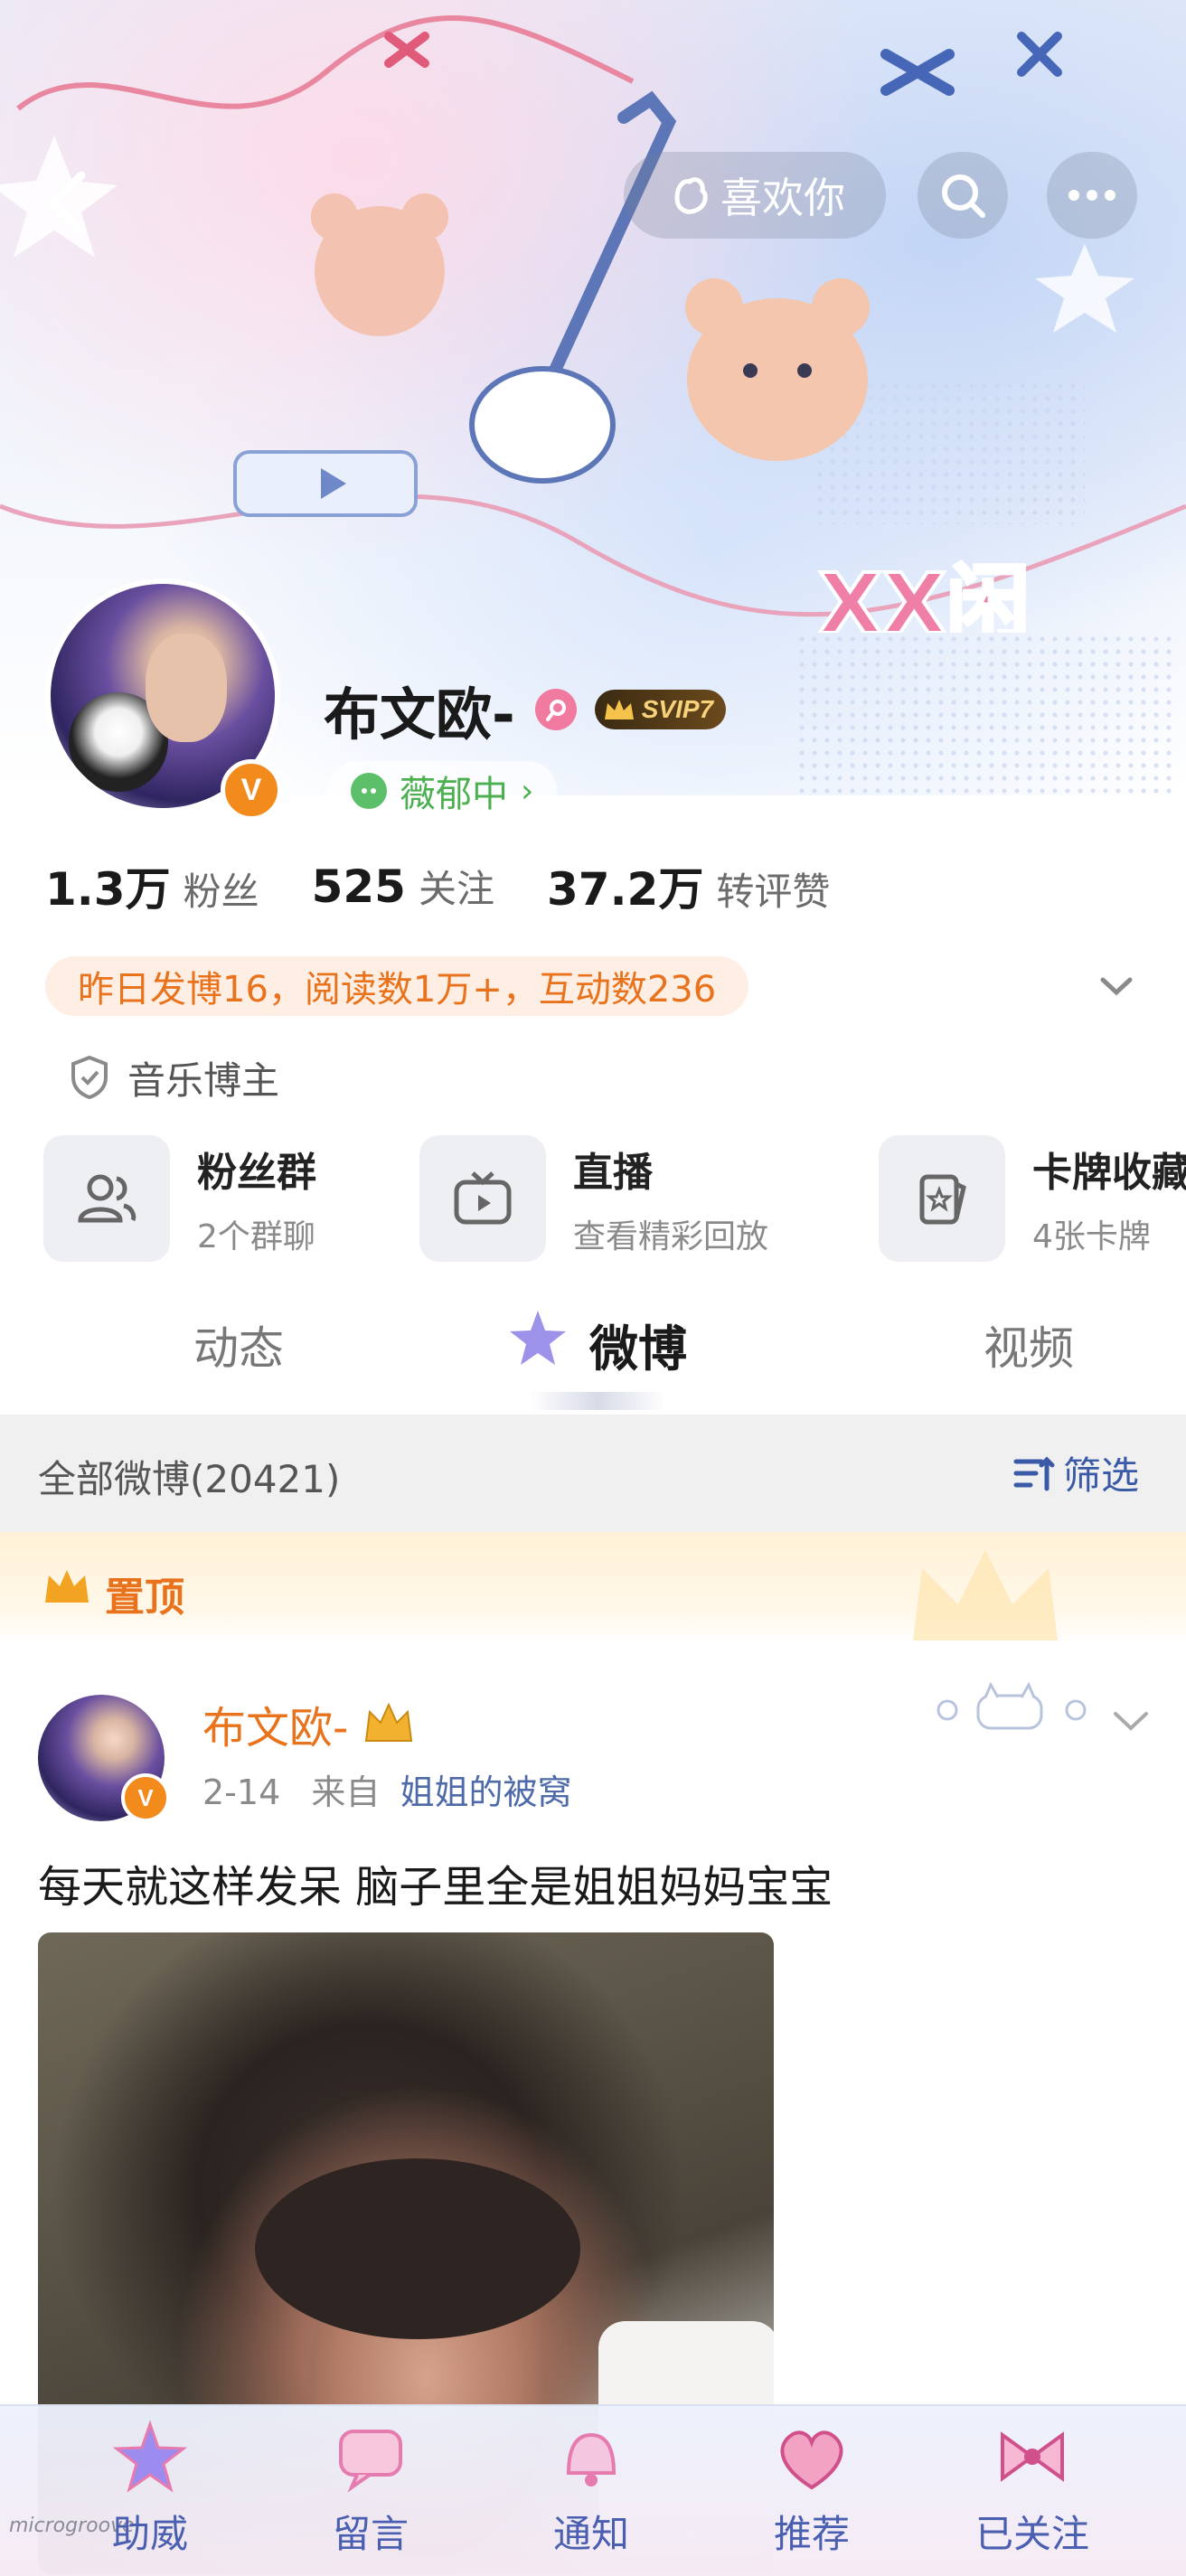  What do you see at coordinates (1031, 2534) in the screenshot?
I see `nav-label: 已关注` at bounding box center [1031, 2534].